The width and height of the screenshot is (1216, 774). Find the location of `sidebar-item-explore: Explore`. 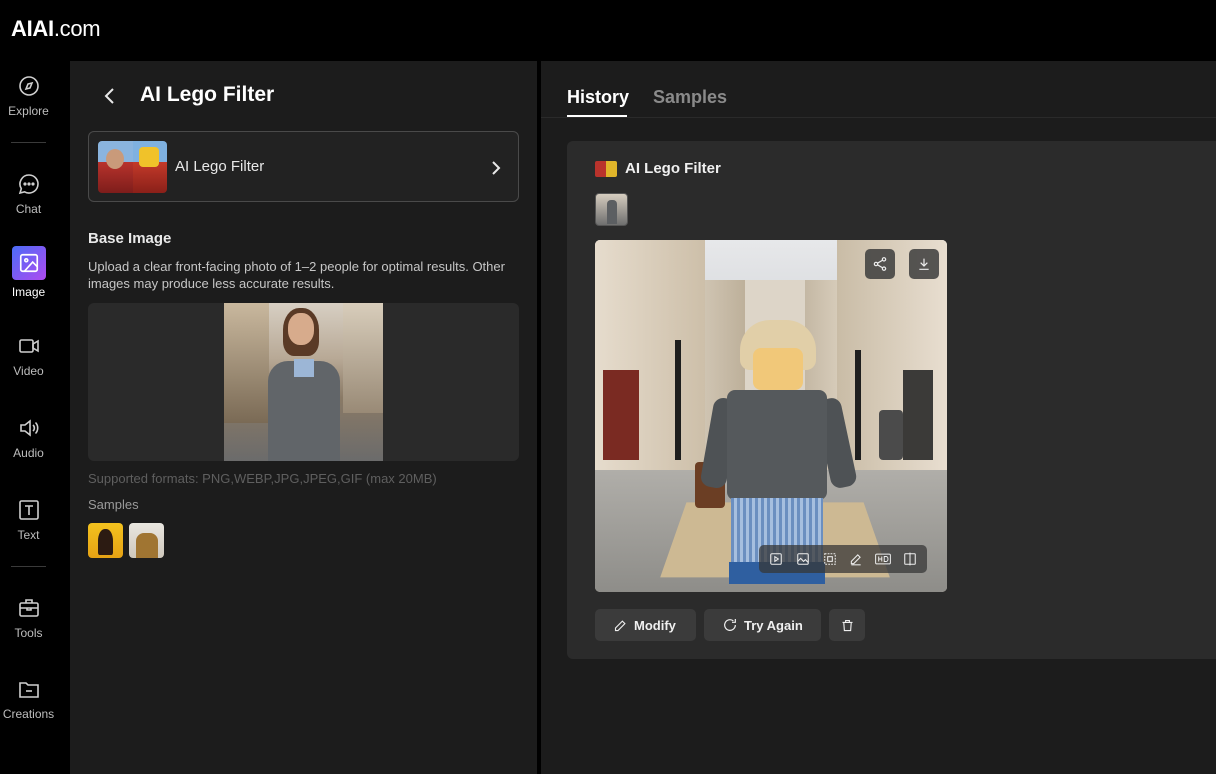

sidebar-item-explore: Explore is located at coordinates (28, 96).